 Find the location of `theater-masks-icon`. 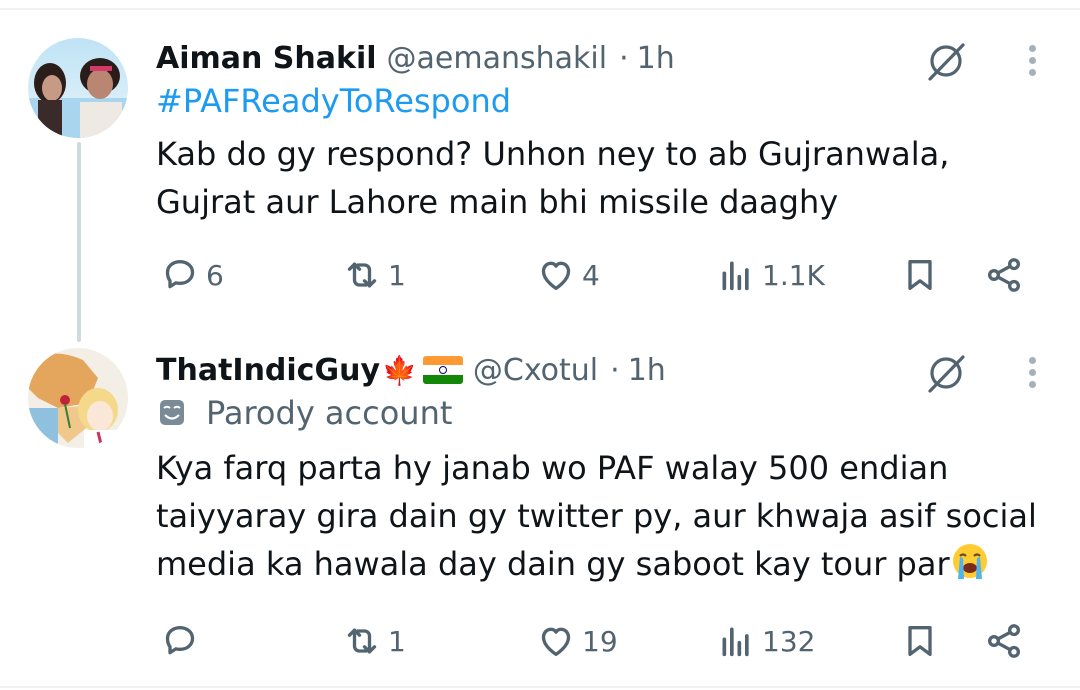

theater-masks-icon is located at coordinates (172, 412).